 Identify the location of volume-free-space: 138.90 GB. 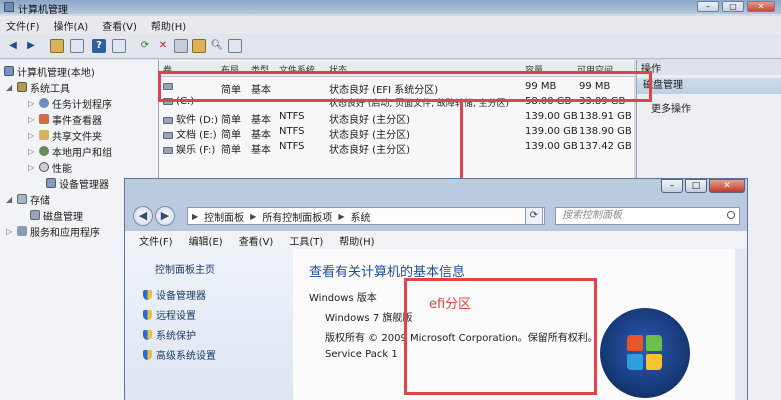
(605, 131).